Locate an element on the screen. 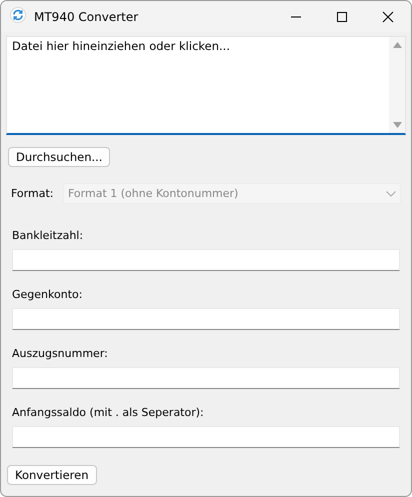  window-title: MT940 Converter is located at coordinates (87, 17).